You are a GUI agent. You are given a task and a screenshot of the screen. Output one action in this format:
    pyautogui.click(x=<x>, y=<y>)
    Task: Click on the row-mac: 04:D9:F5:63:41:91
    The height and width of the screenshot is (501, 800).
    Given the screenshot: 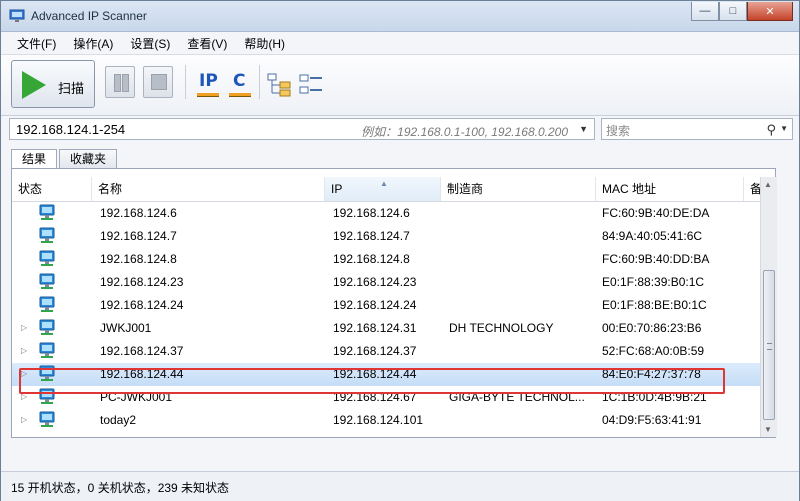 What is the action you would take?
    pyautogui.click(x=652, y=420)
    